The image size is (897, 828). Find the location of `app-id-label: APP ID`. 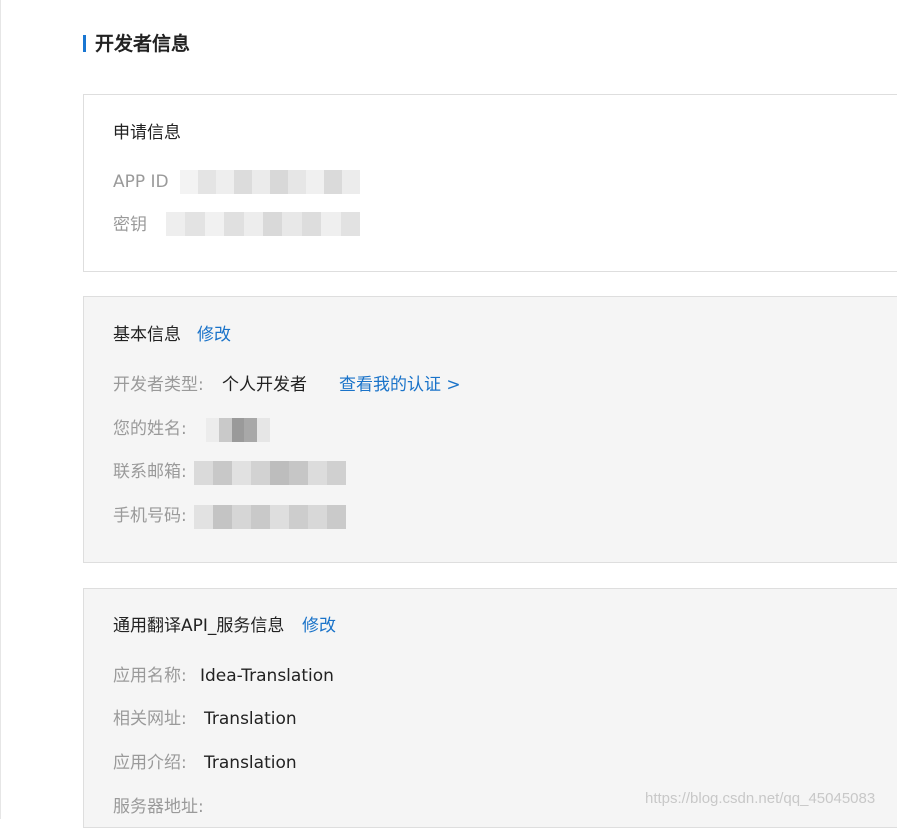

app-id-label: APP ID is located at coordinates (141, 182).